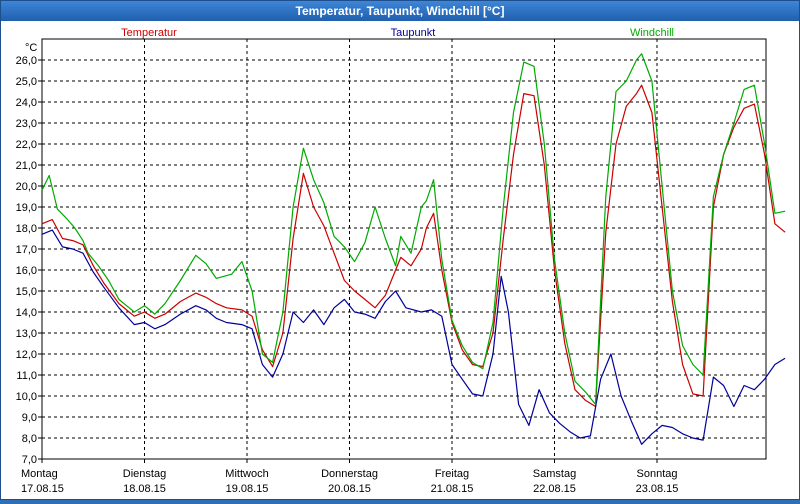  Describe the element at coordinates (26, 397) in the screenshot. I see `y-tick-label: 10,0` at that location.